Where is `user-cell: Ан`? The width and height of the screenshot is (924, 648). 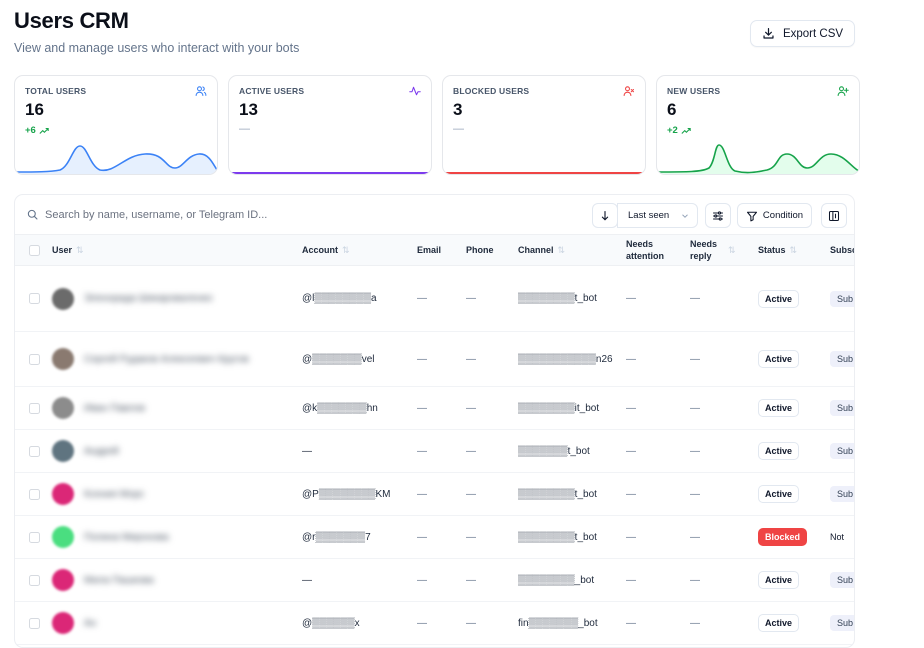 user-cell: Ан is located at coordinates (74, 623).